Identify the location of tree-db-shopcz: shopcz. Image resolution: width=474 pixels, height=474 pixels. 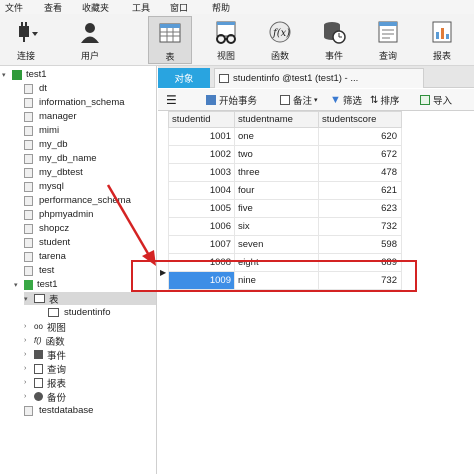
(46, 228).